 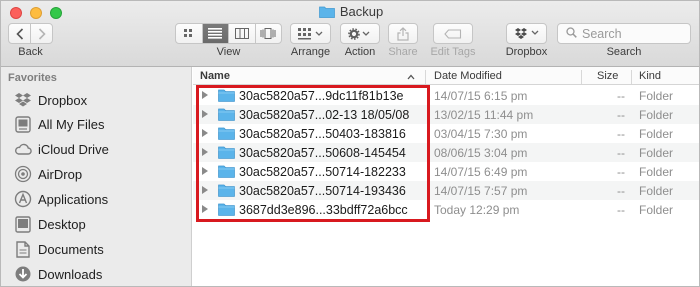 What do you see at coordinates (242, 33) in the screenshot?
I see `column-view-button` at bounding box center [242, 33].